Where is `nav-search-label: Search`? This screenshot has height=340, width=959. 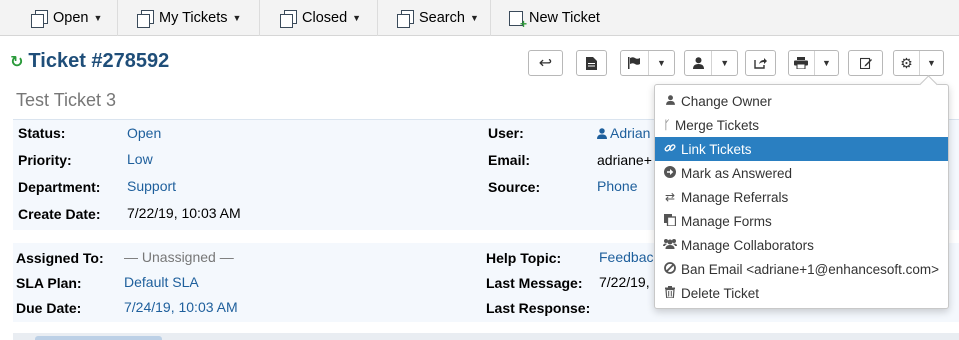 nav-search-label: Search is located at coordinates (442, 18).